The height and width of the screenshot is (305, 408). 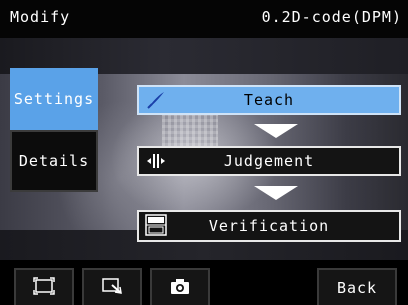 I want to click on verification-label: Verification, so click(x=269, y=226).